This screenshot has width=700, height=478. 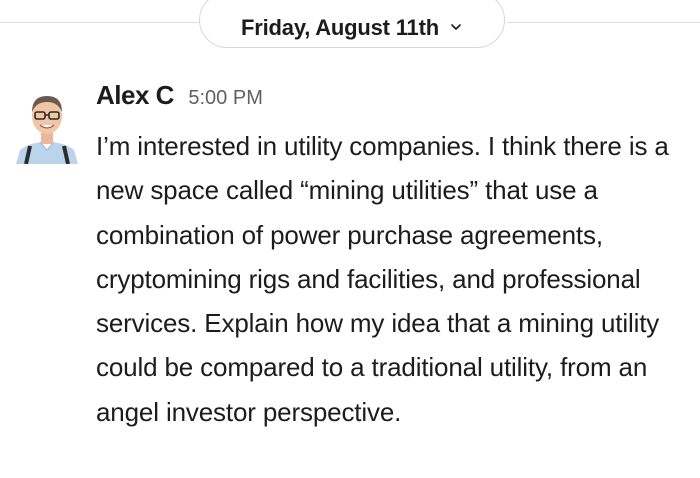 What do you see at coordinates (99, 22) in the screenshot?
I see `divider-line-left` at bounding box center [99, 22].